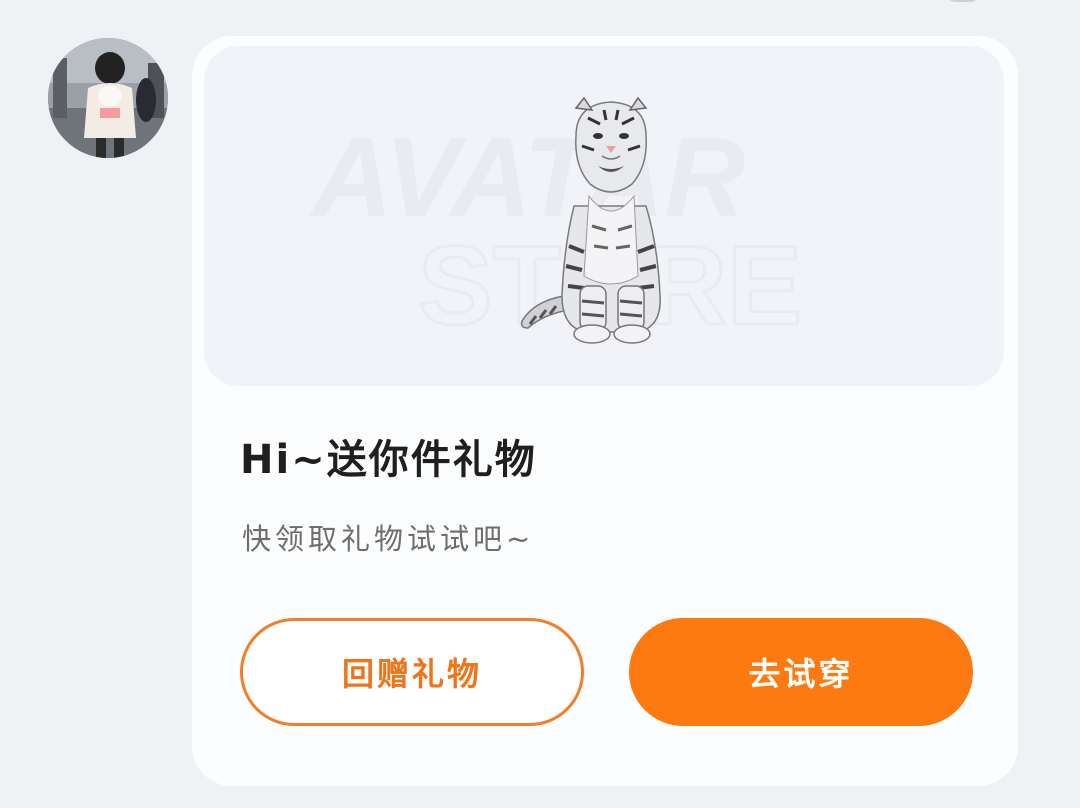  What do you see at coordinates (388, 460) in the screenshot?
I see `gift-title: Hi~送你件礼物` at bounding box center [388, 460].